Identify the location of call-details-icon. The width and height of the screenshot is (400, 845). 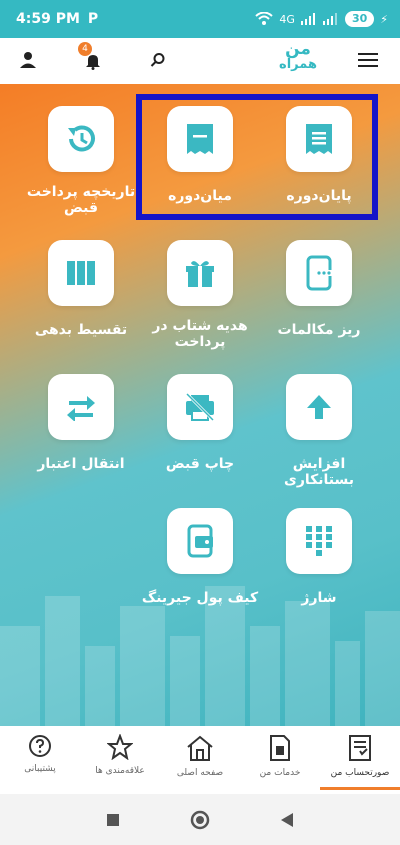
(320, 273).